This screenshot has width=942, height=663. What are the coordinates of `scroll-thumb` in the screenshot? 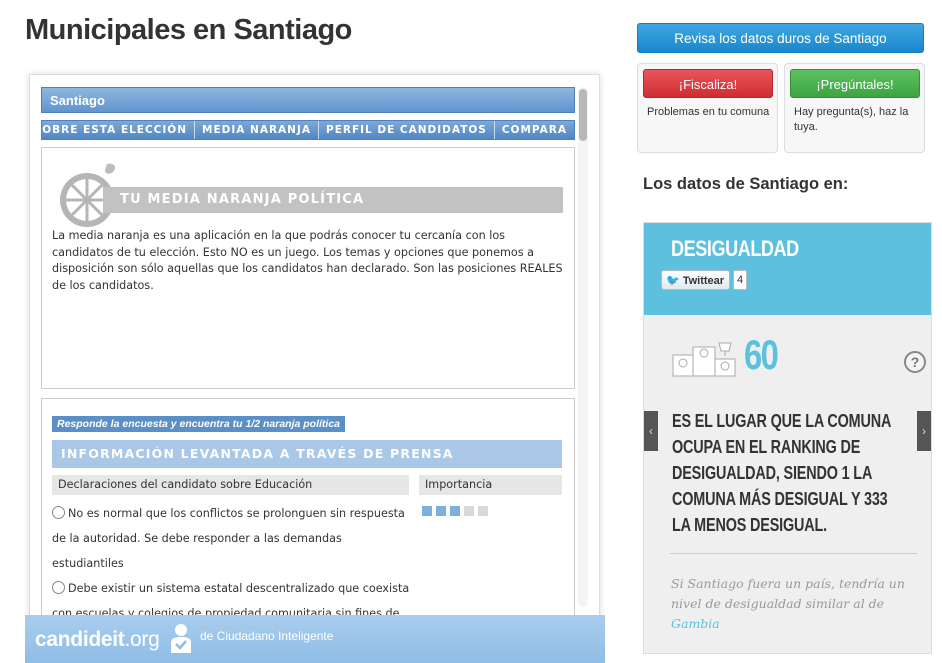 It's located at (583, 115).